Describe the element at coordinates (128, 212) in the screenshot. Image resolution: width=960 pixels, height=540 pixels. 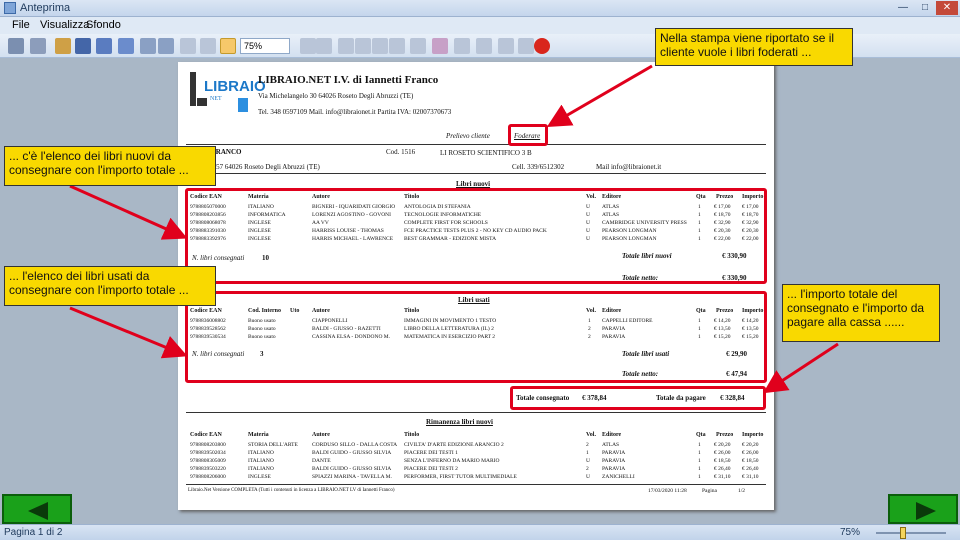
I see `arrow-new-books` at that location.